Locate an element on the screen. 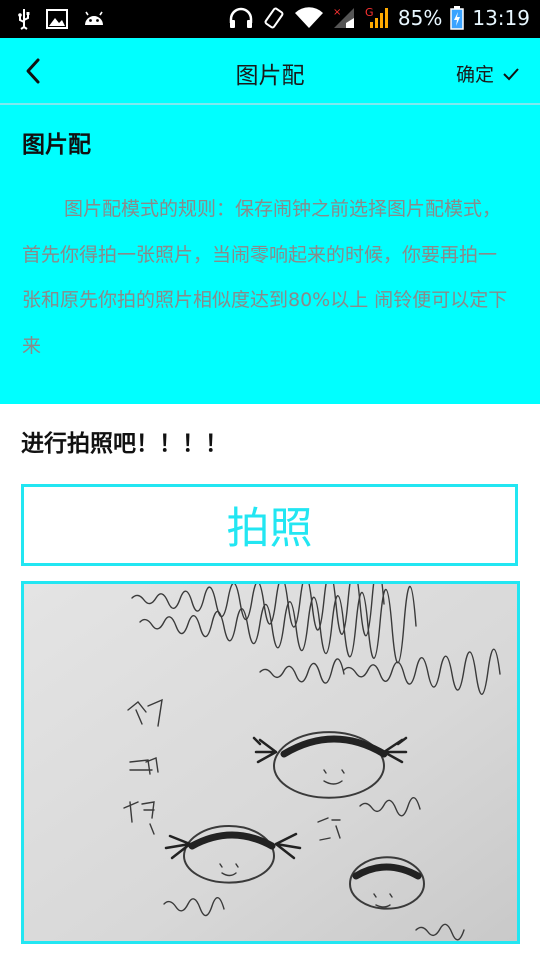  network-badge: G is located at coordinates (369, 12).